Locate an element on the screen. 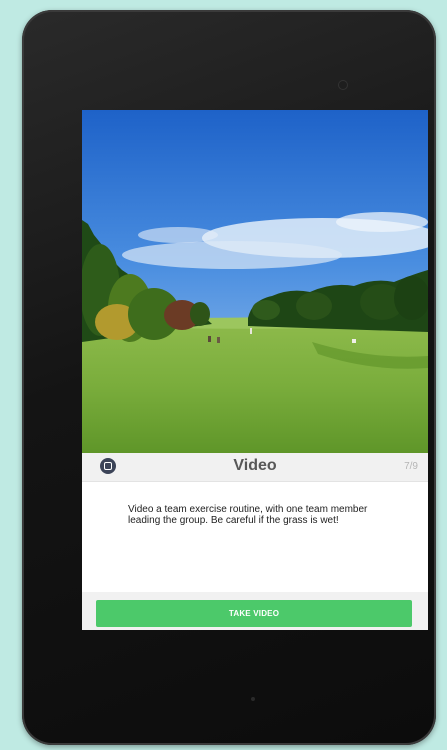 This screenshot has height=750, width=447. task-title: Video is located at coordinates (255, 465).